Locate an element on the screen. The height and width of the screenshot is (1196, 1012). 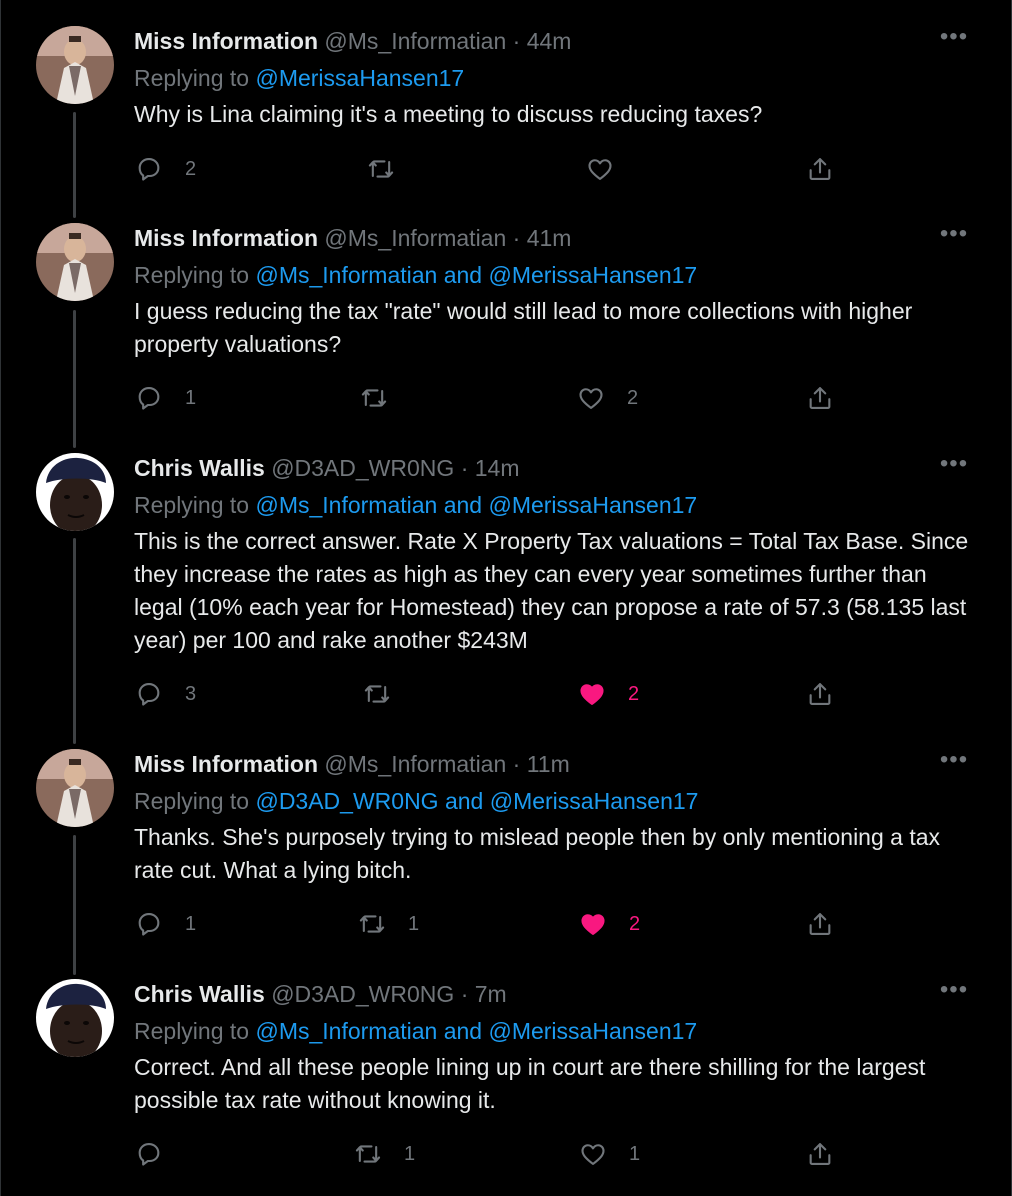
timestamp: 7m is located at coordinates (491, 994).